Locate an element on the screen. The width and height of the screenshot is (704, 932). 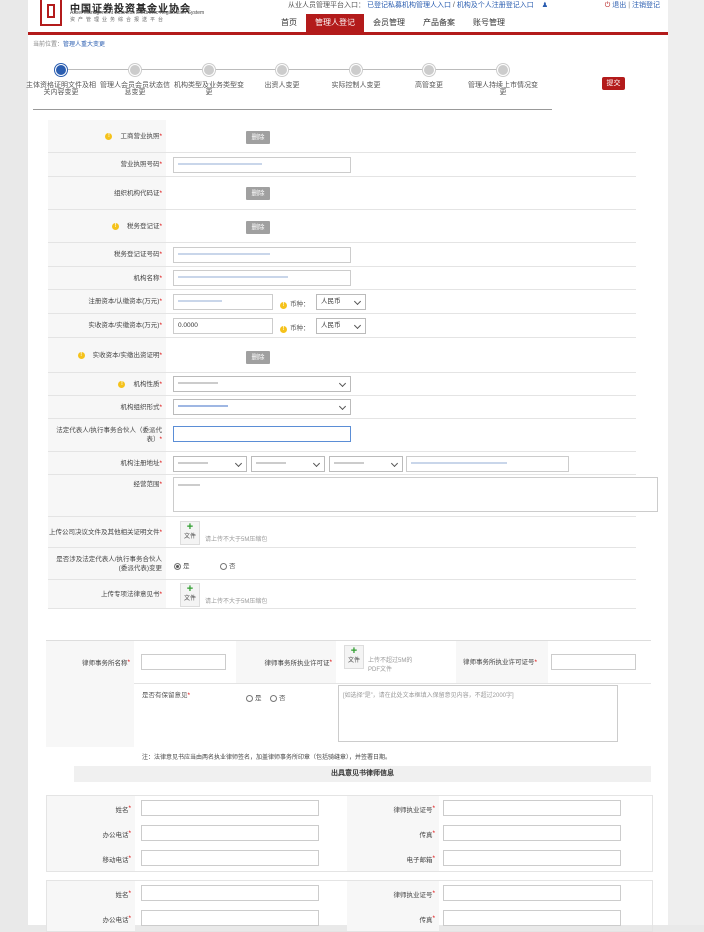
user-icon: ♟ is located at coordinates (545, 5).